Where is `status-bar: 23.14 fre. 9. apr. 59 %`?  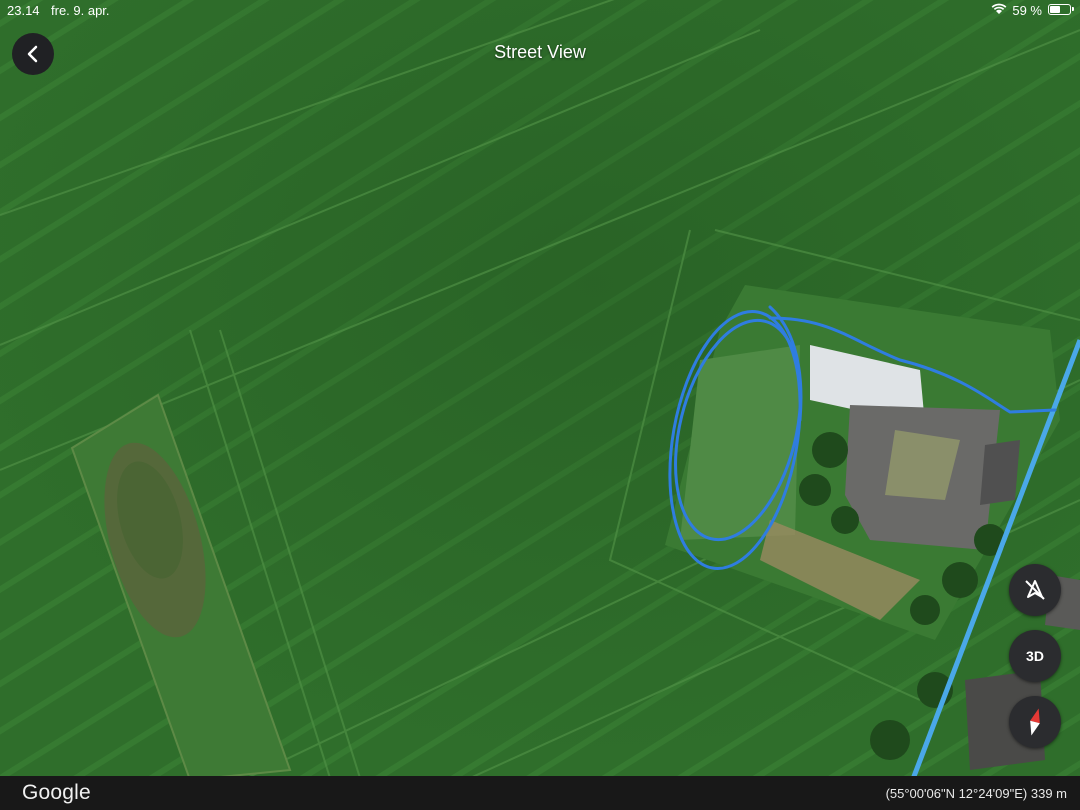 status-bar: 23.14 fre. 9. apr. 59 % is located at coordinates (540, 11).